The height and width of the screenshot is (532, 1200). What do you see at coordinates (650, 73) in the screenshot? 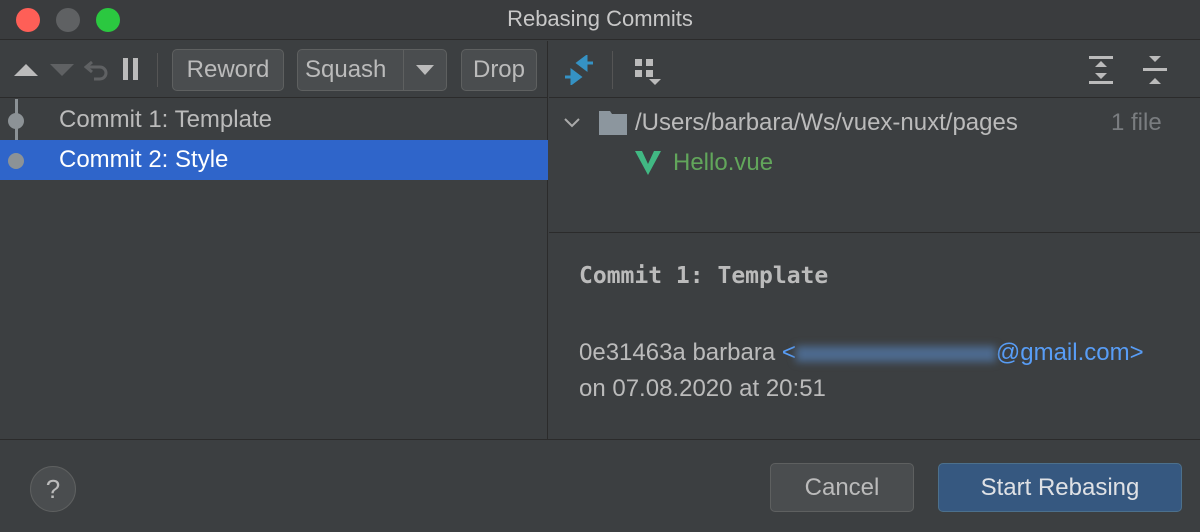
I see `group-by-icon` at bounding box center [650, 73].